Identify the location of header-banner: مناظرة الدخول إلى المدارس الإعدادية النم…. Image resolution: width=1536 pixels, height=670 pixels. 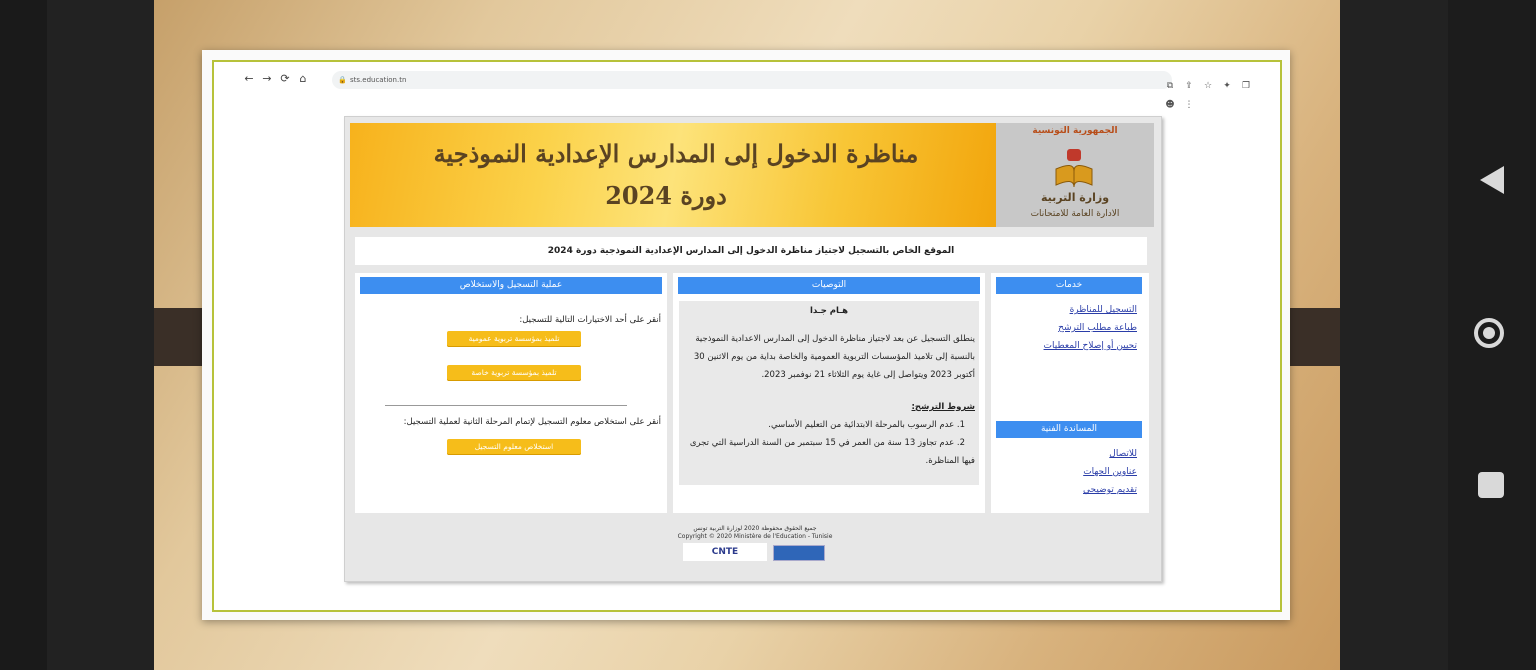
(673, 175).